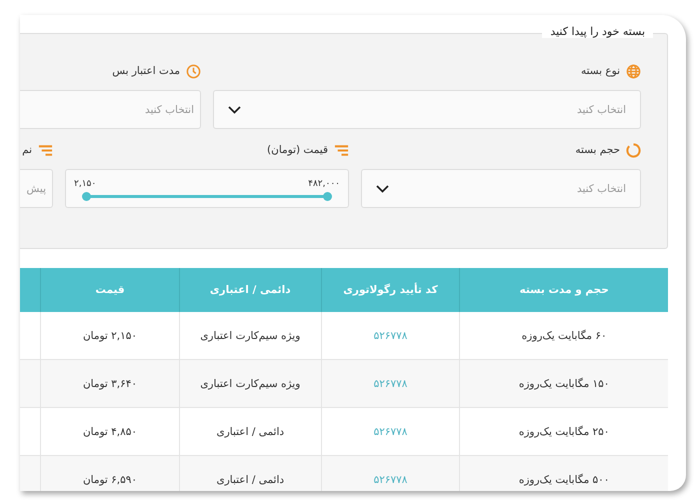 This screenshot has height=500, width=700. Describe the element at coordinates (110, 473) in the screenshot. I see `table-cell: ۶,۵۹۰ تومان` at that location.